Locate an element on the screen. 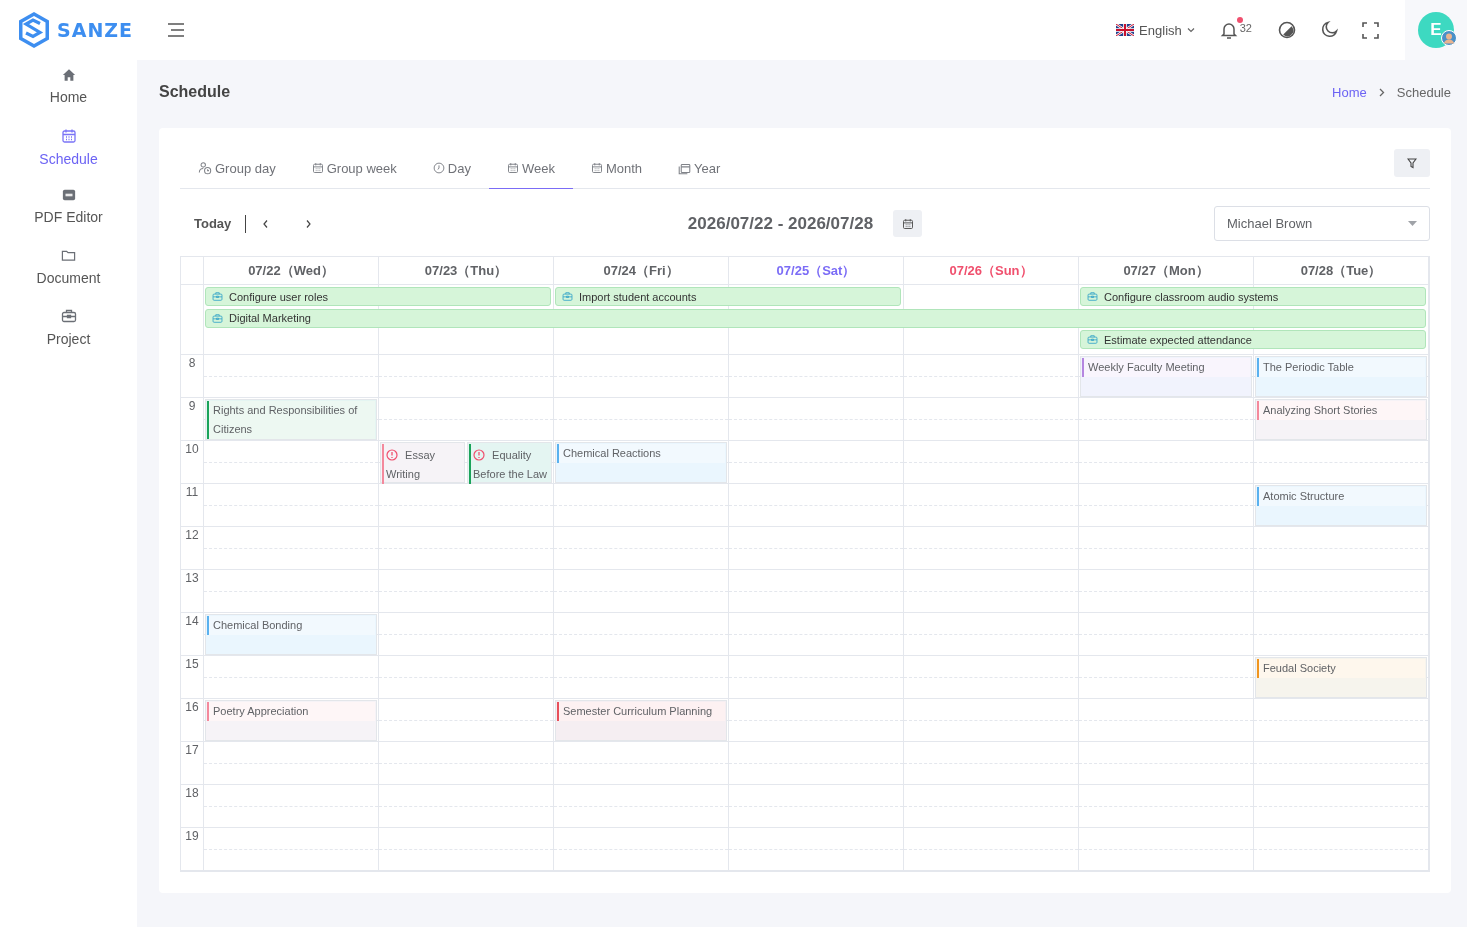  hour-label: 13 is located at coordinates (192, 591).